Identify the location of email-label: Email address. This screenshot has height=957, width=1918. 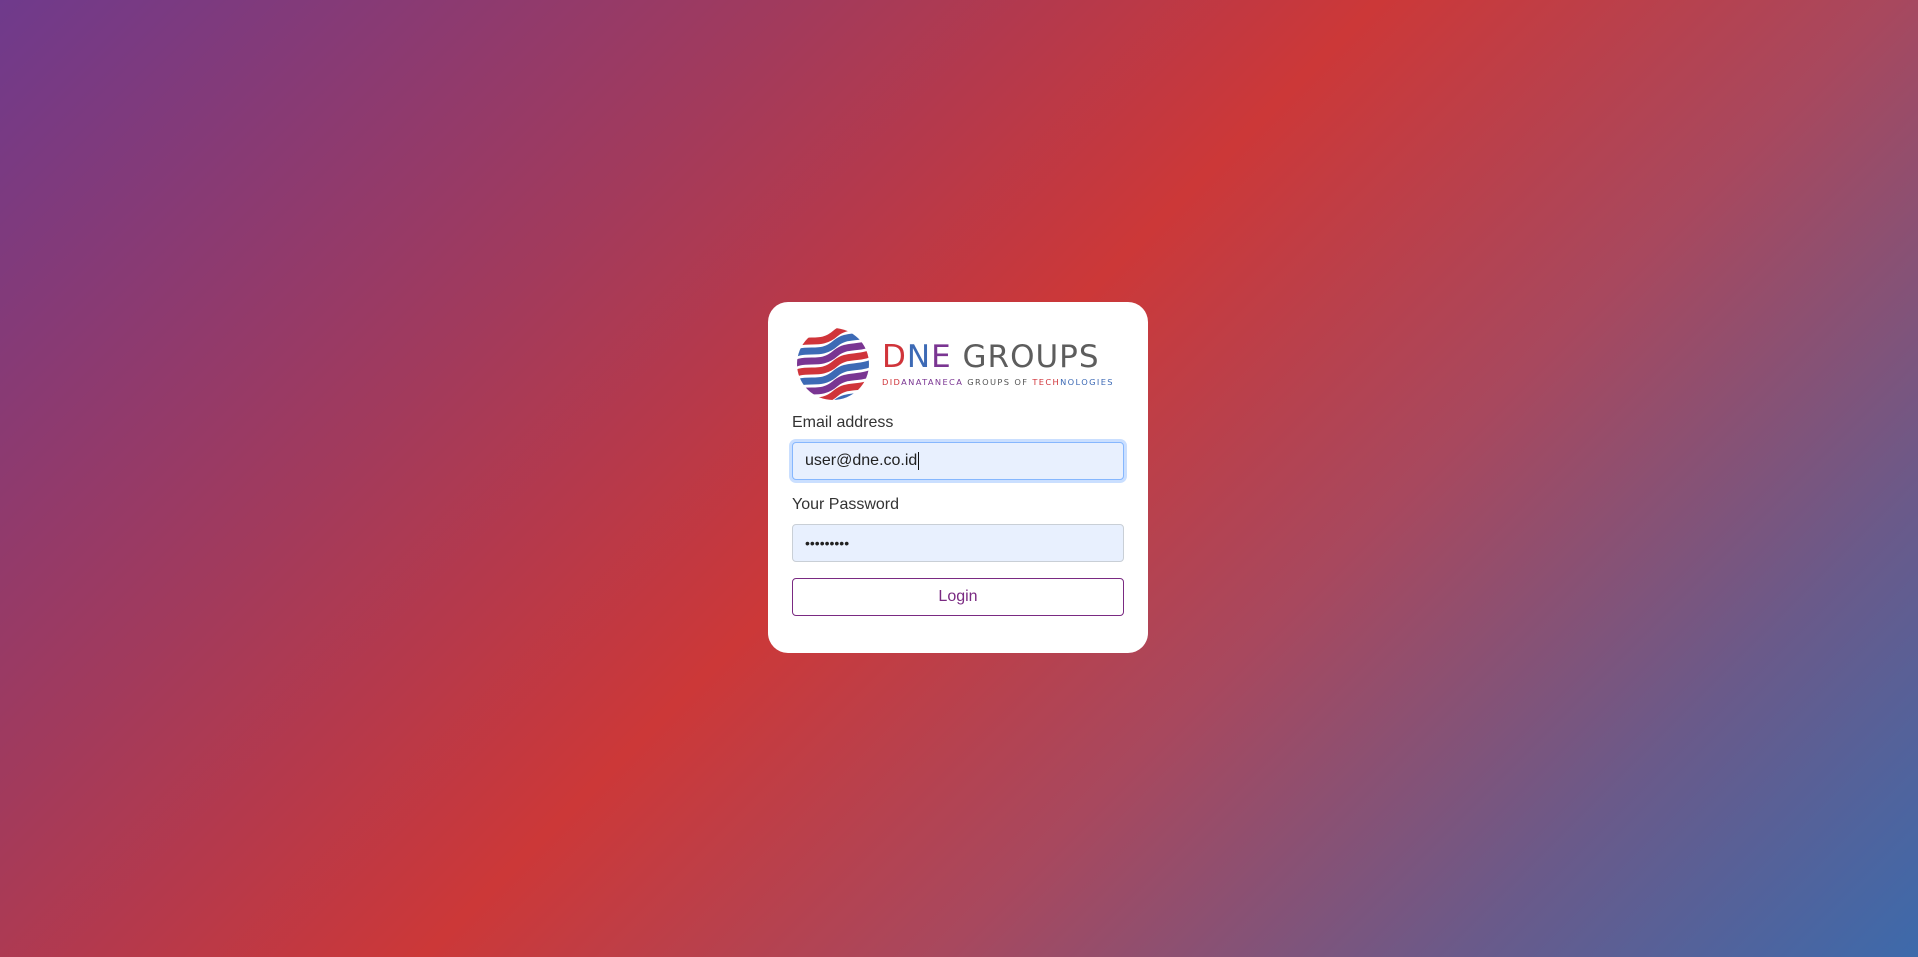
(843, 422).